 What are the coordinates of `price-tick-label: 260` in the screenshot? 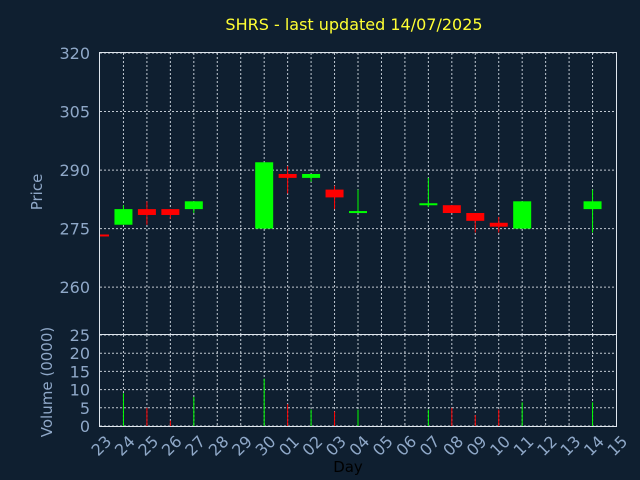 It's located at (74, 287).